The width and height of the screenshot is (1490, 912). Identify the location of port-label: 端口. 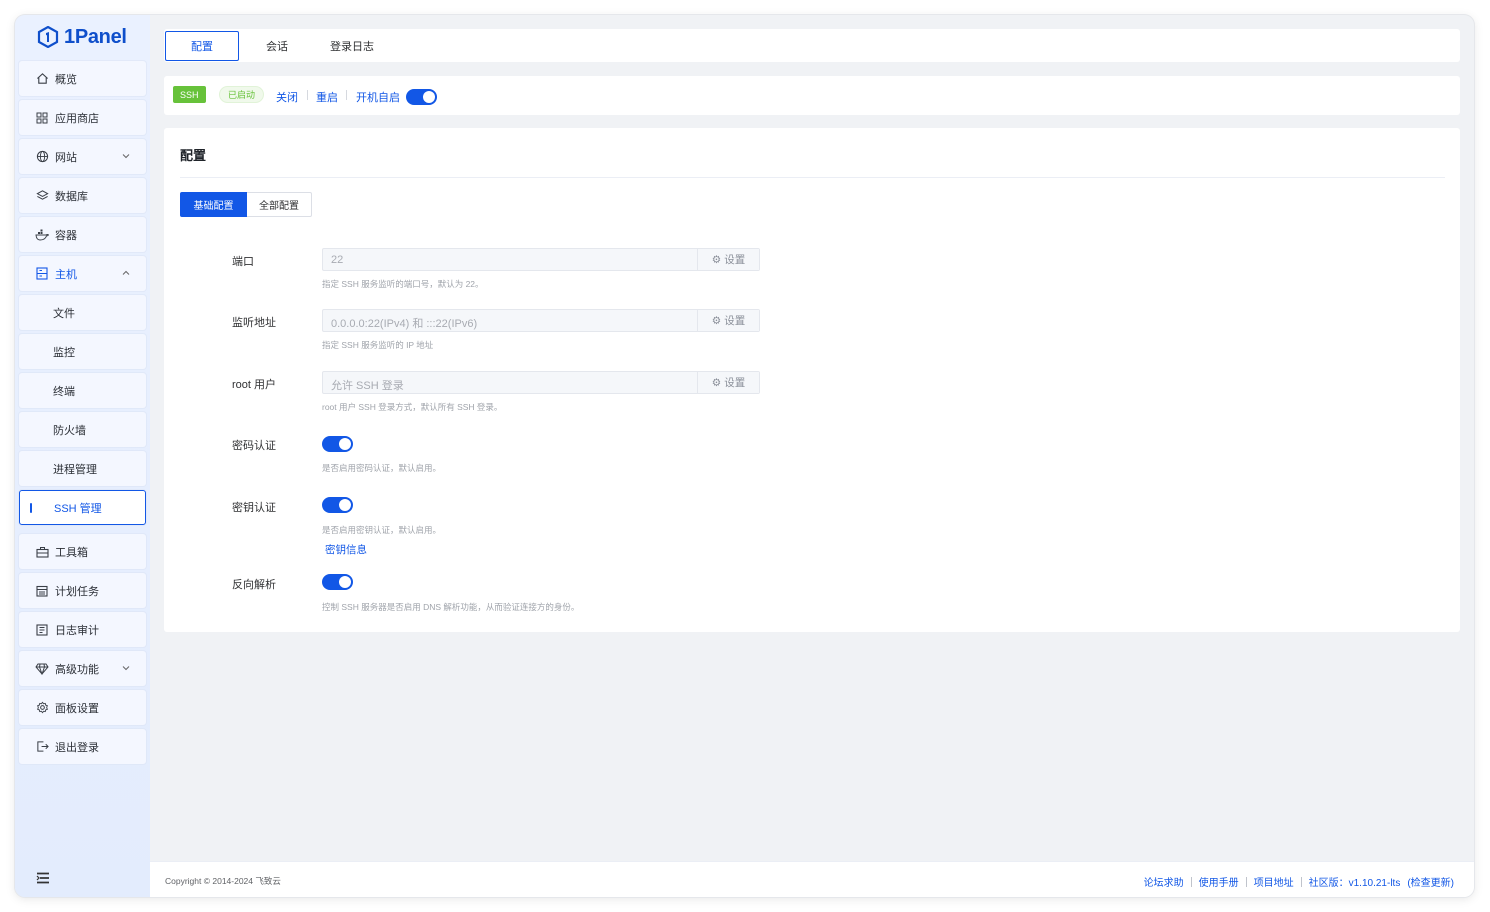
(243, 262).